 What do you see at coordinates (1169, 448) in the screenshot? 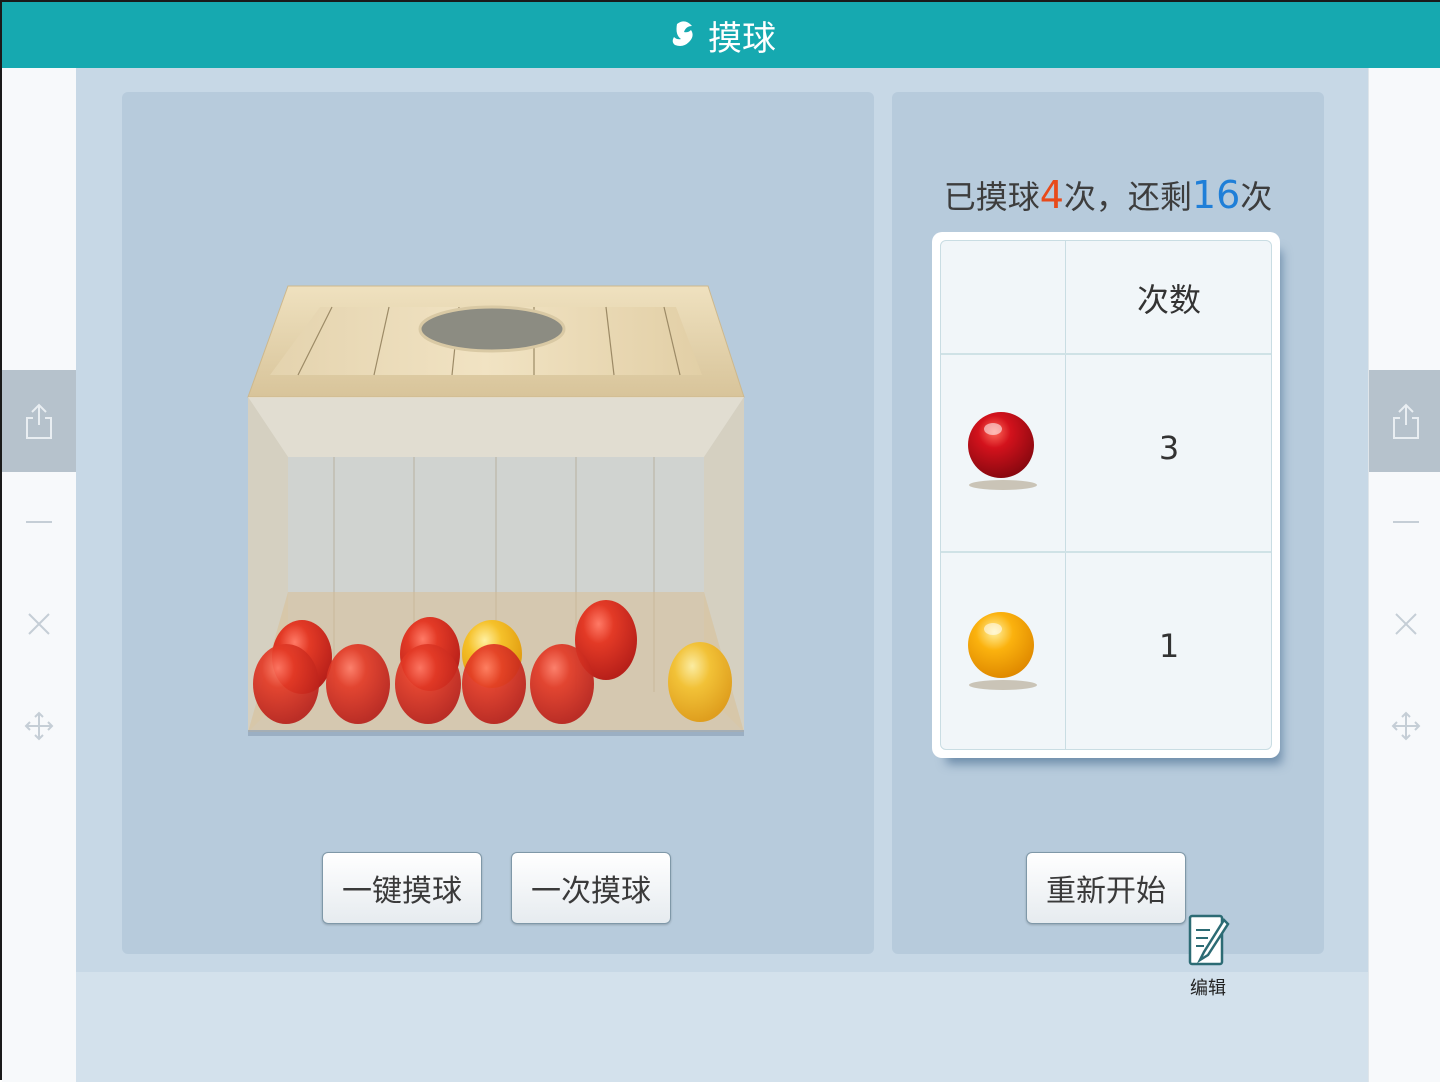
I see `red-ball-count: 3` at bounding box center [1169, 448].